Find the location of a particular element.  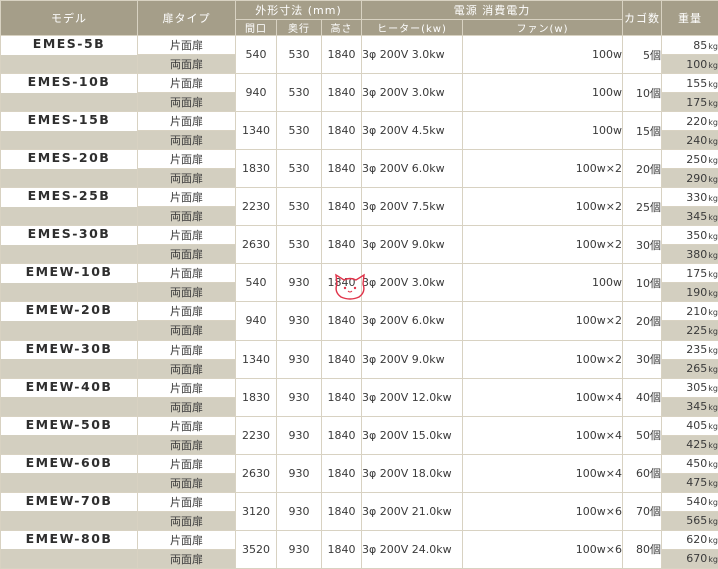

heater-value: 3φ 200V 21.0kw is located at coordinates (412, 511).